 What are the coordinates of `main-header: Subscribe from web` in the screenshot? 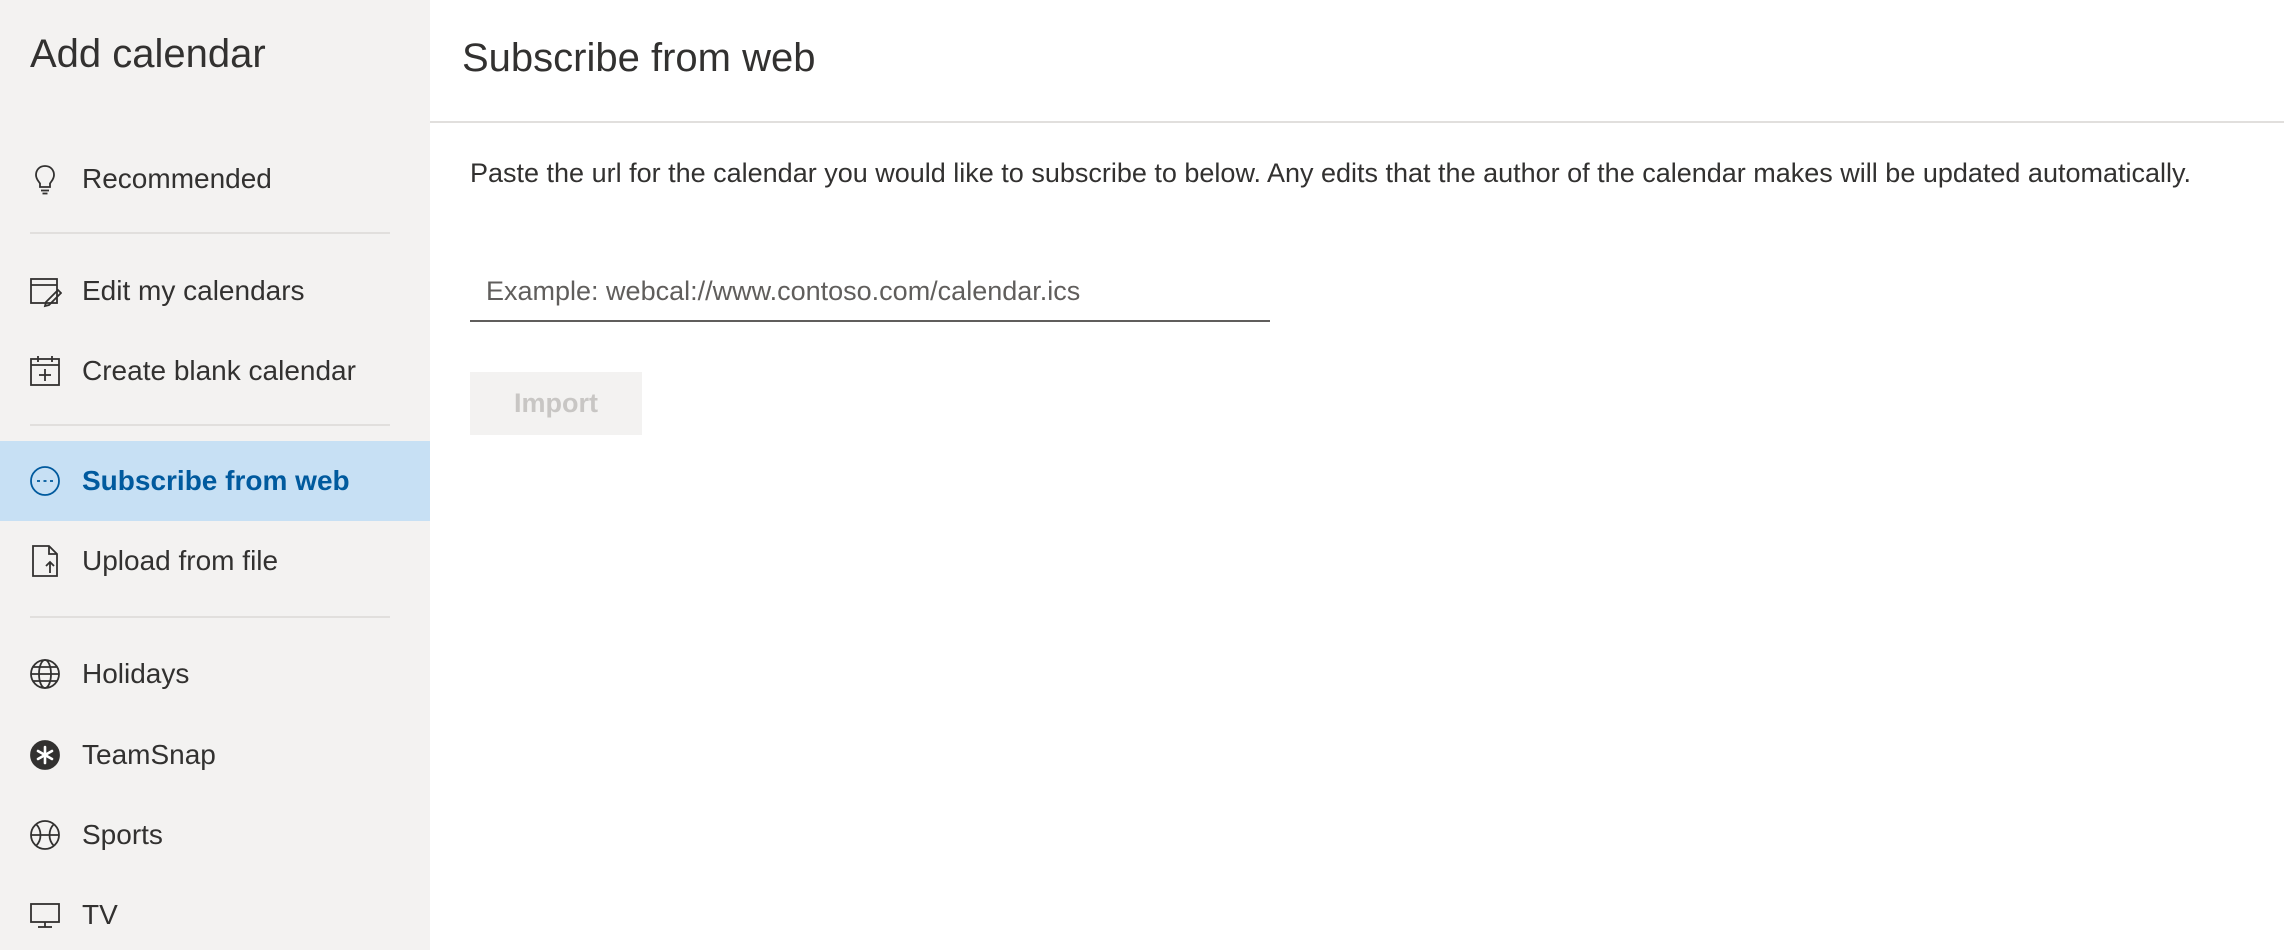 It's located at (1357, 61).